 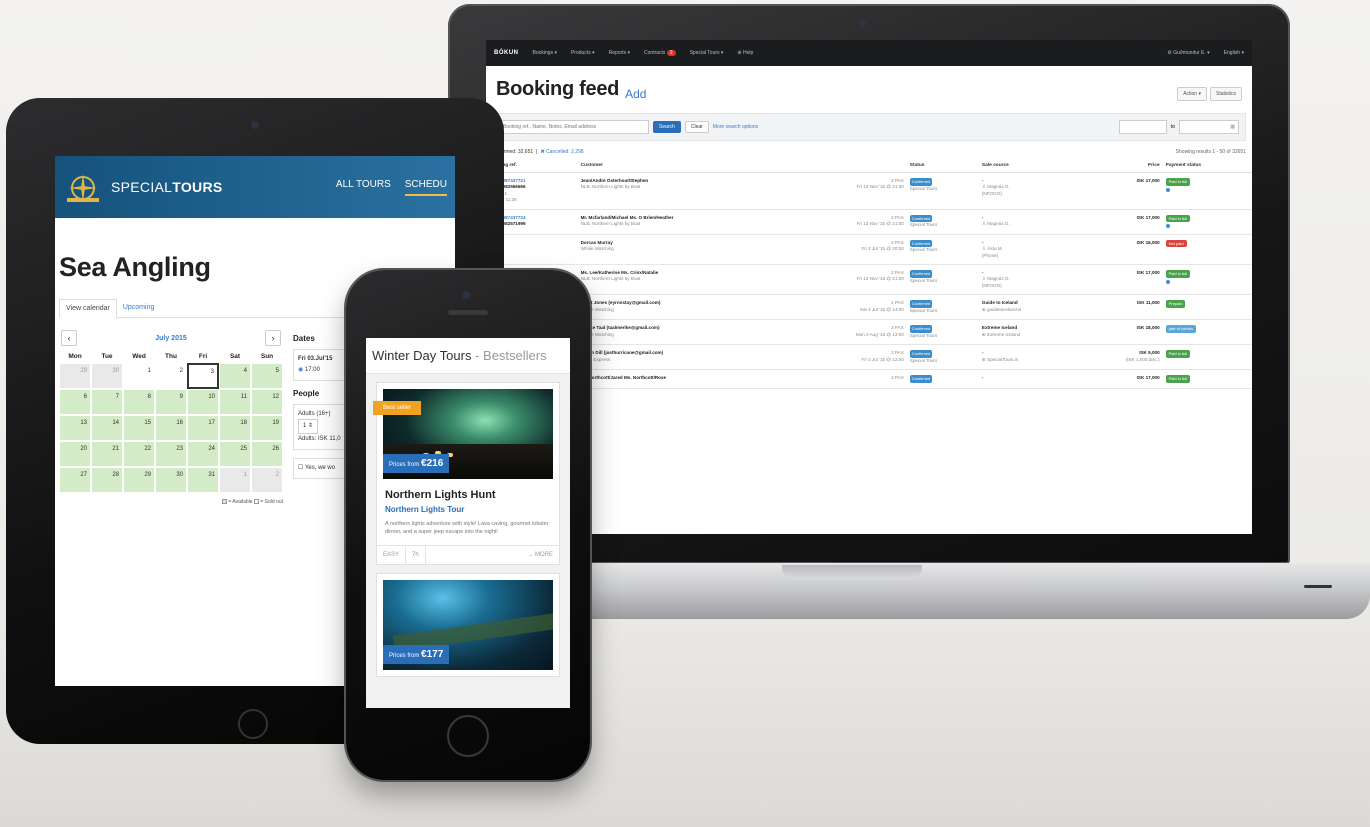 I want to click on col-status: Status, so click(x=942, y=166).